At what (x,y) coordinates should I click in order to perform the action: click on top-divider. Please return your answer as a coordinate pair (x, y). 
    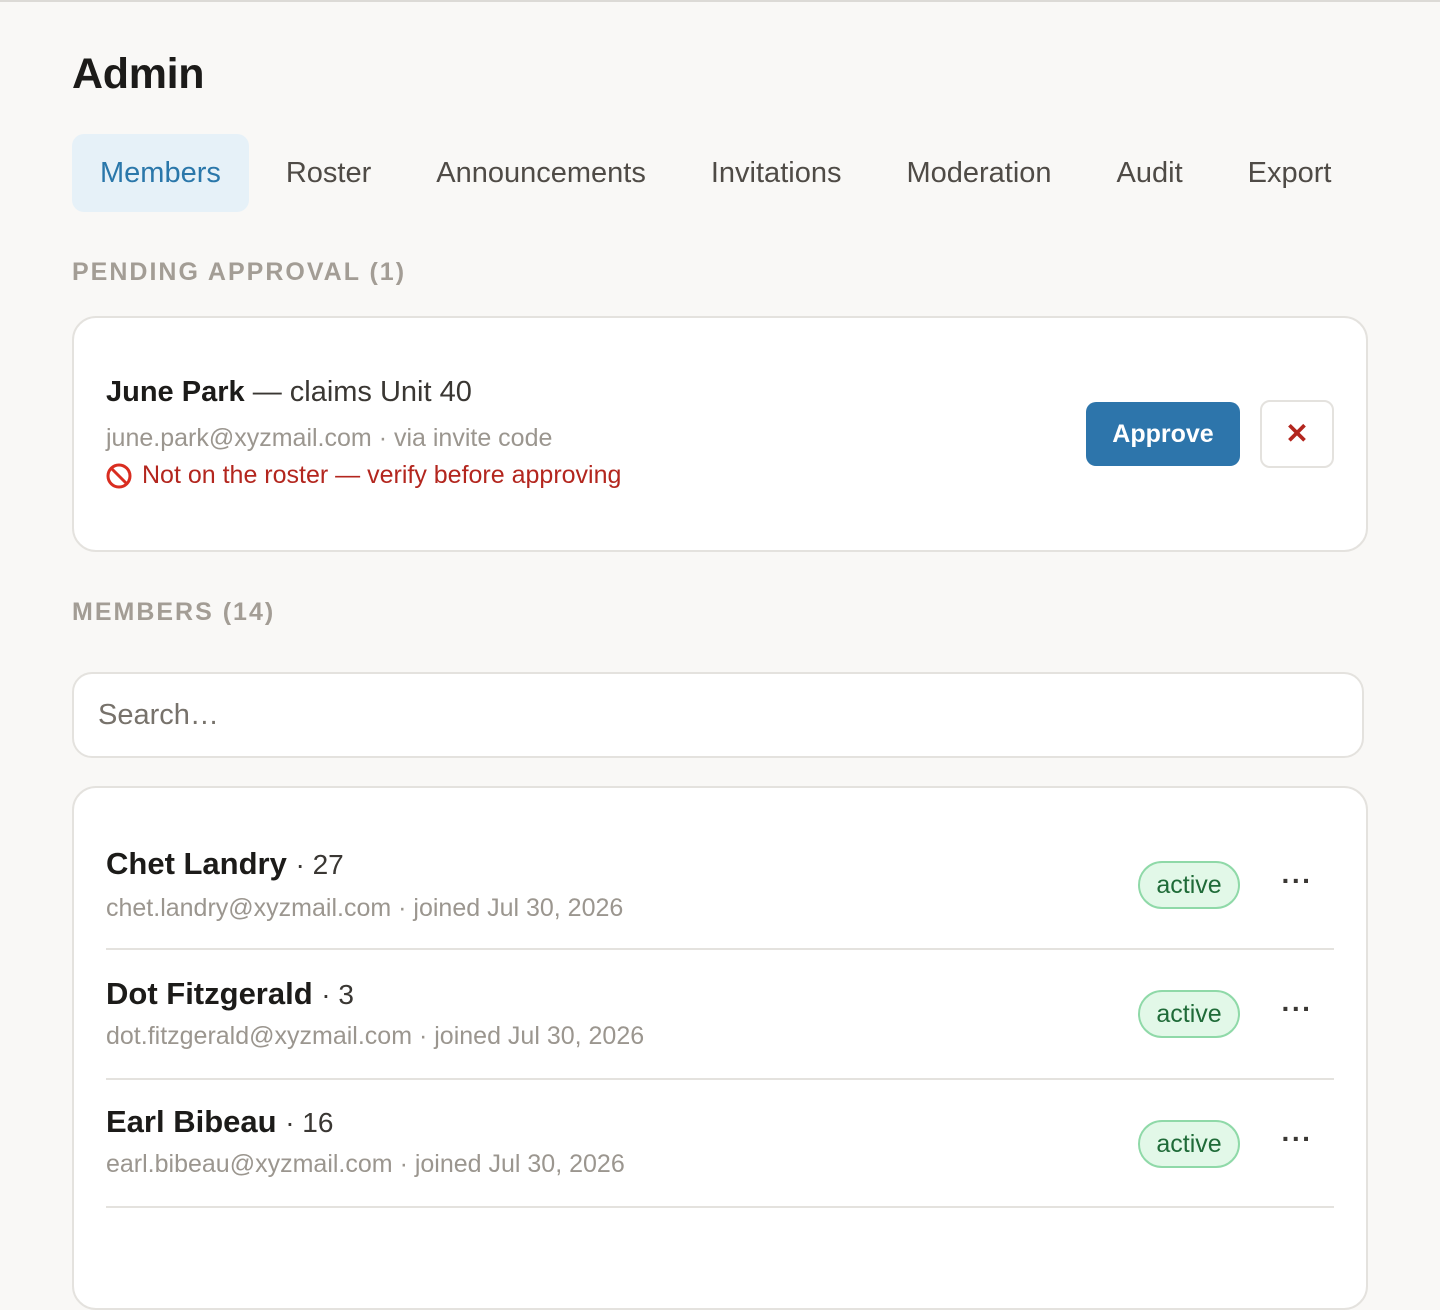
    Looking at the image, I should click on (720, 1).